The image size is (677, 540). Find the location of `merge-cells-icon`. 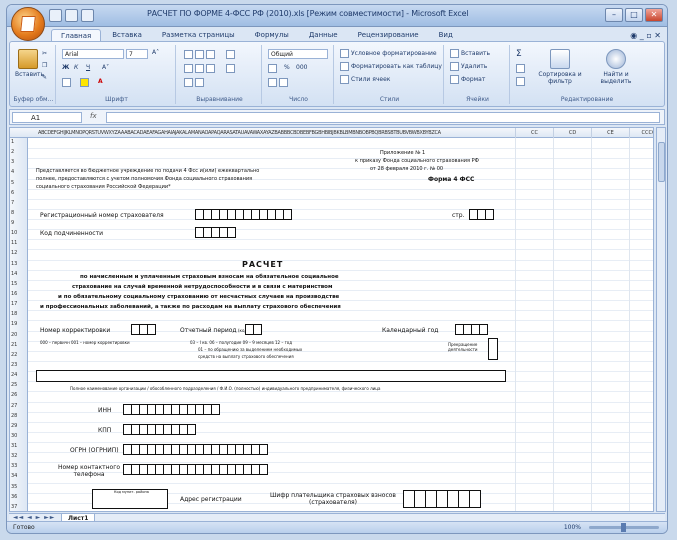

merge-cells-icon is located at coordinates (231, 68).